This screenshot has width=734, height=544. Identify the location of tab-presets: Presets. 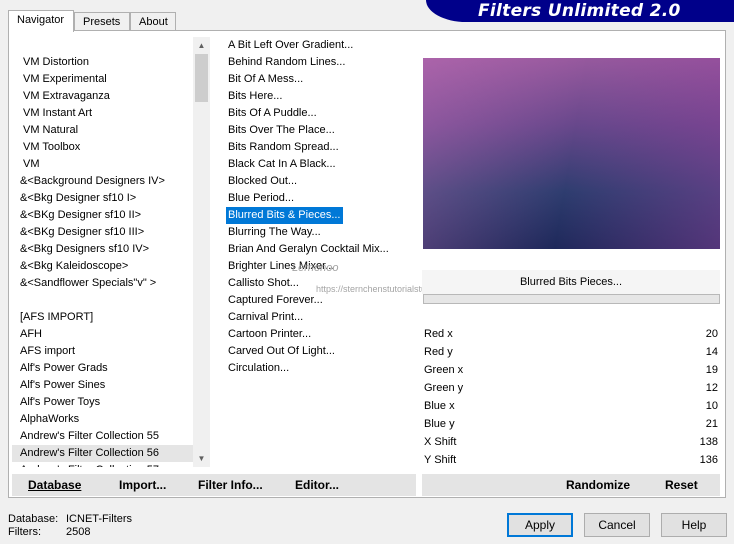
(102, 22).